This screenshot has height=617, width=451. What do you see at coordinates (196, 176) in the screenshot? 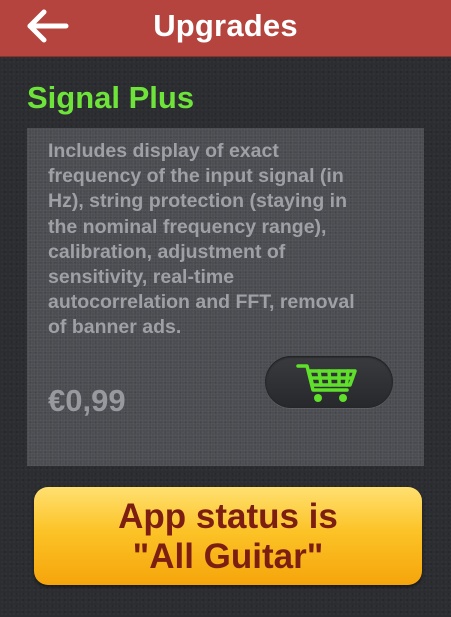
I see `description-line: frequency of the input signal (in` at bounding box center [196, 176].